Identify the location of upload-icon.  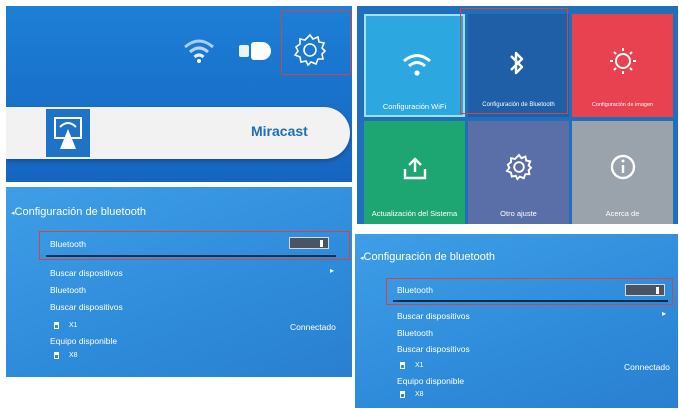
(415, 168).